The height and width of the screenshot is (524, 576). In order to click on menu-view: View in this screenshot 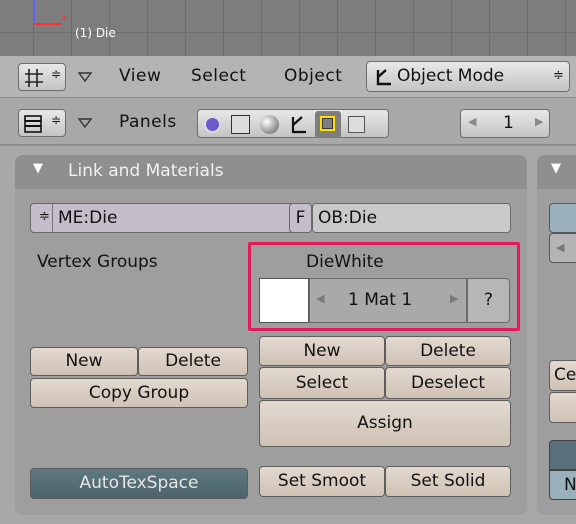, I will do `click(140, 76)`.